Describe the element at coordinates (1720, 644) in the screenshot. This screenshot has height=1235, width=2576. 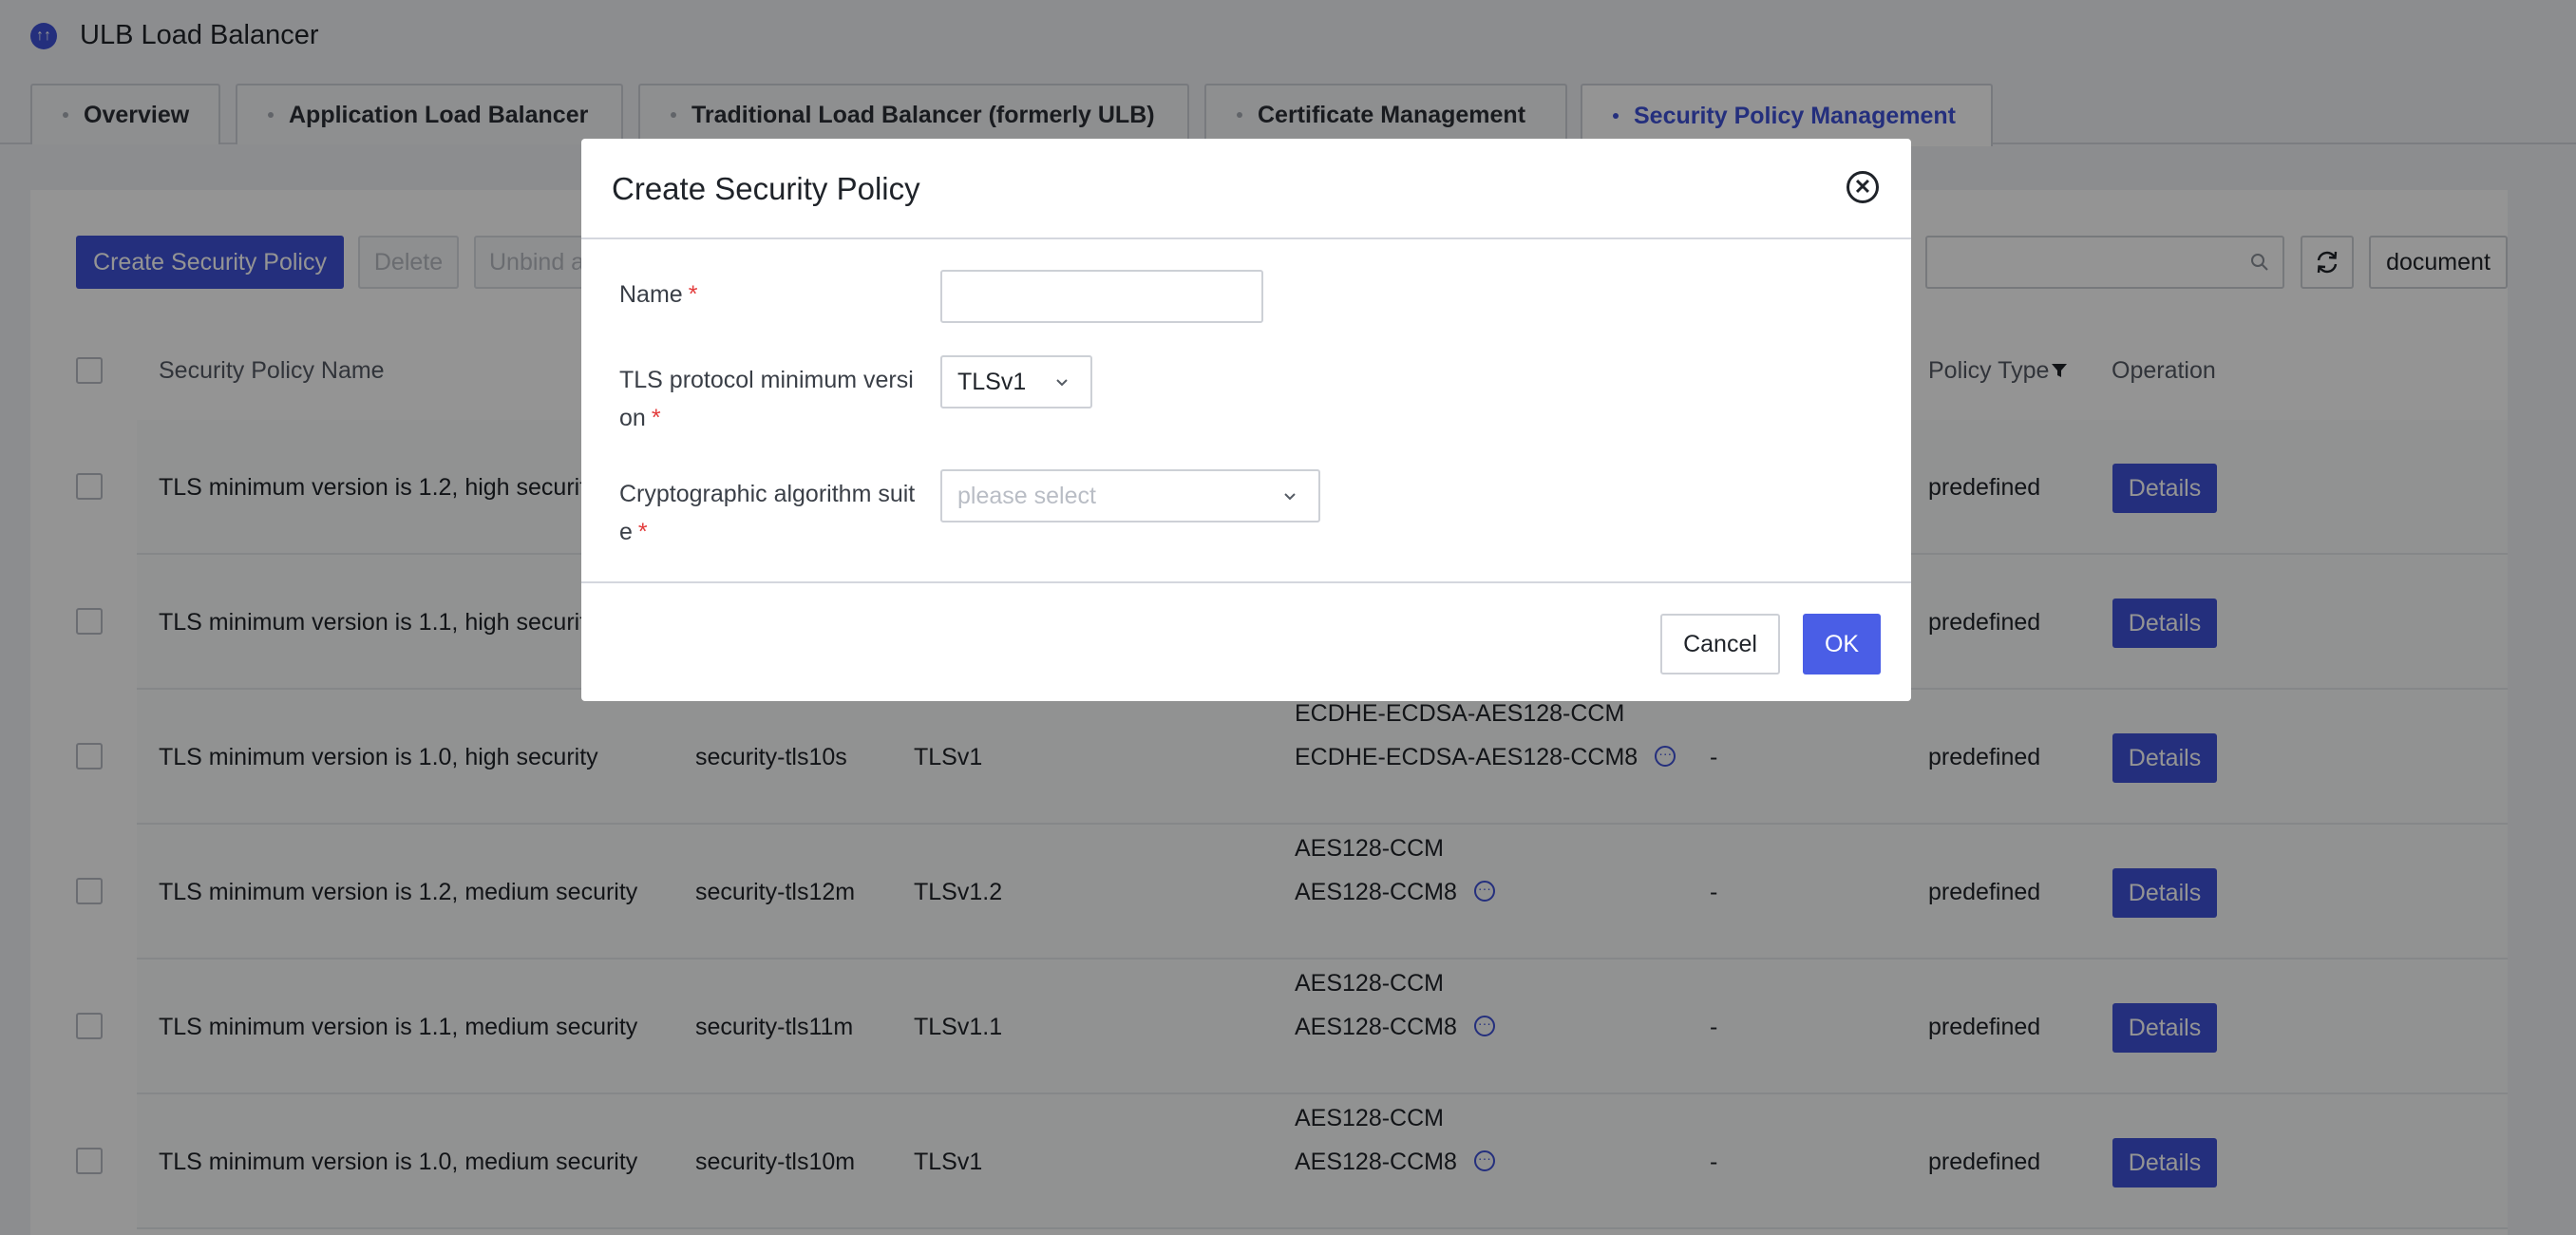
I see `cancel-button: Cancel` at that location.